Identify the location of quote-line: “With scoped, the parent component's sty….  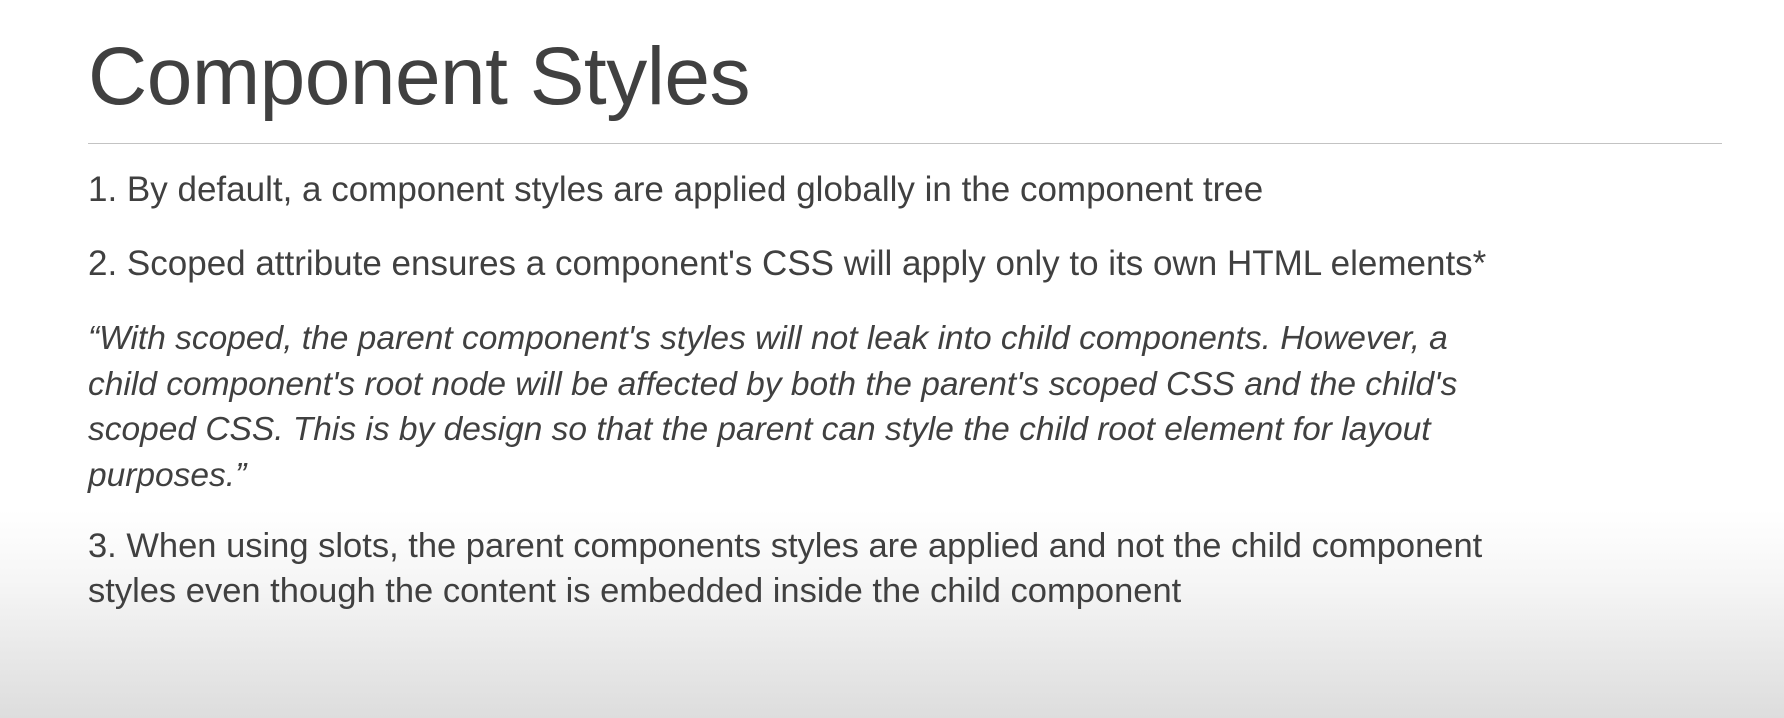
(768, 338).